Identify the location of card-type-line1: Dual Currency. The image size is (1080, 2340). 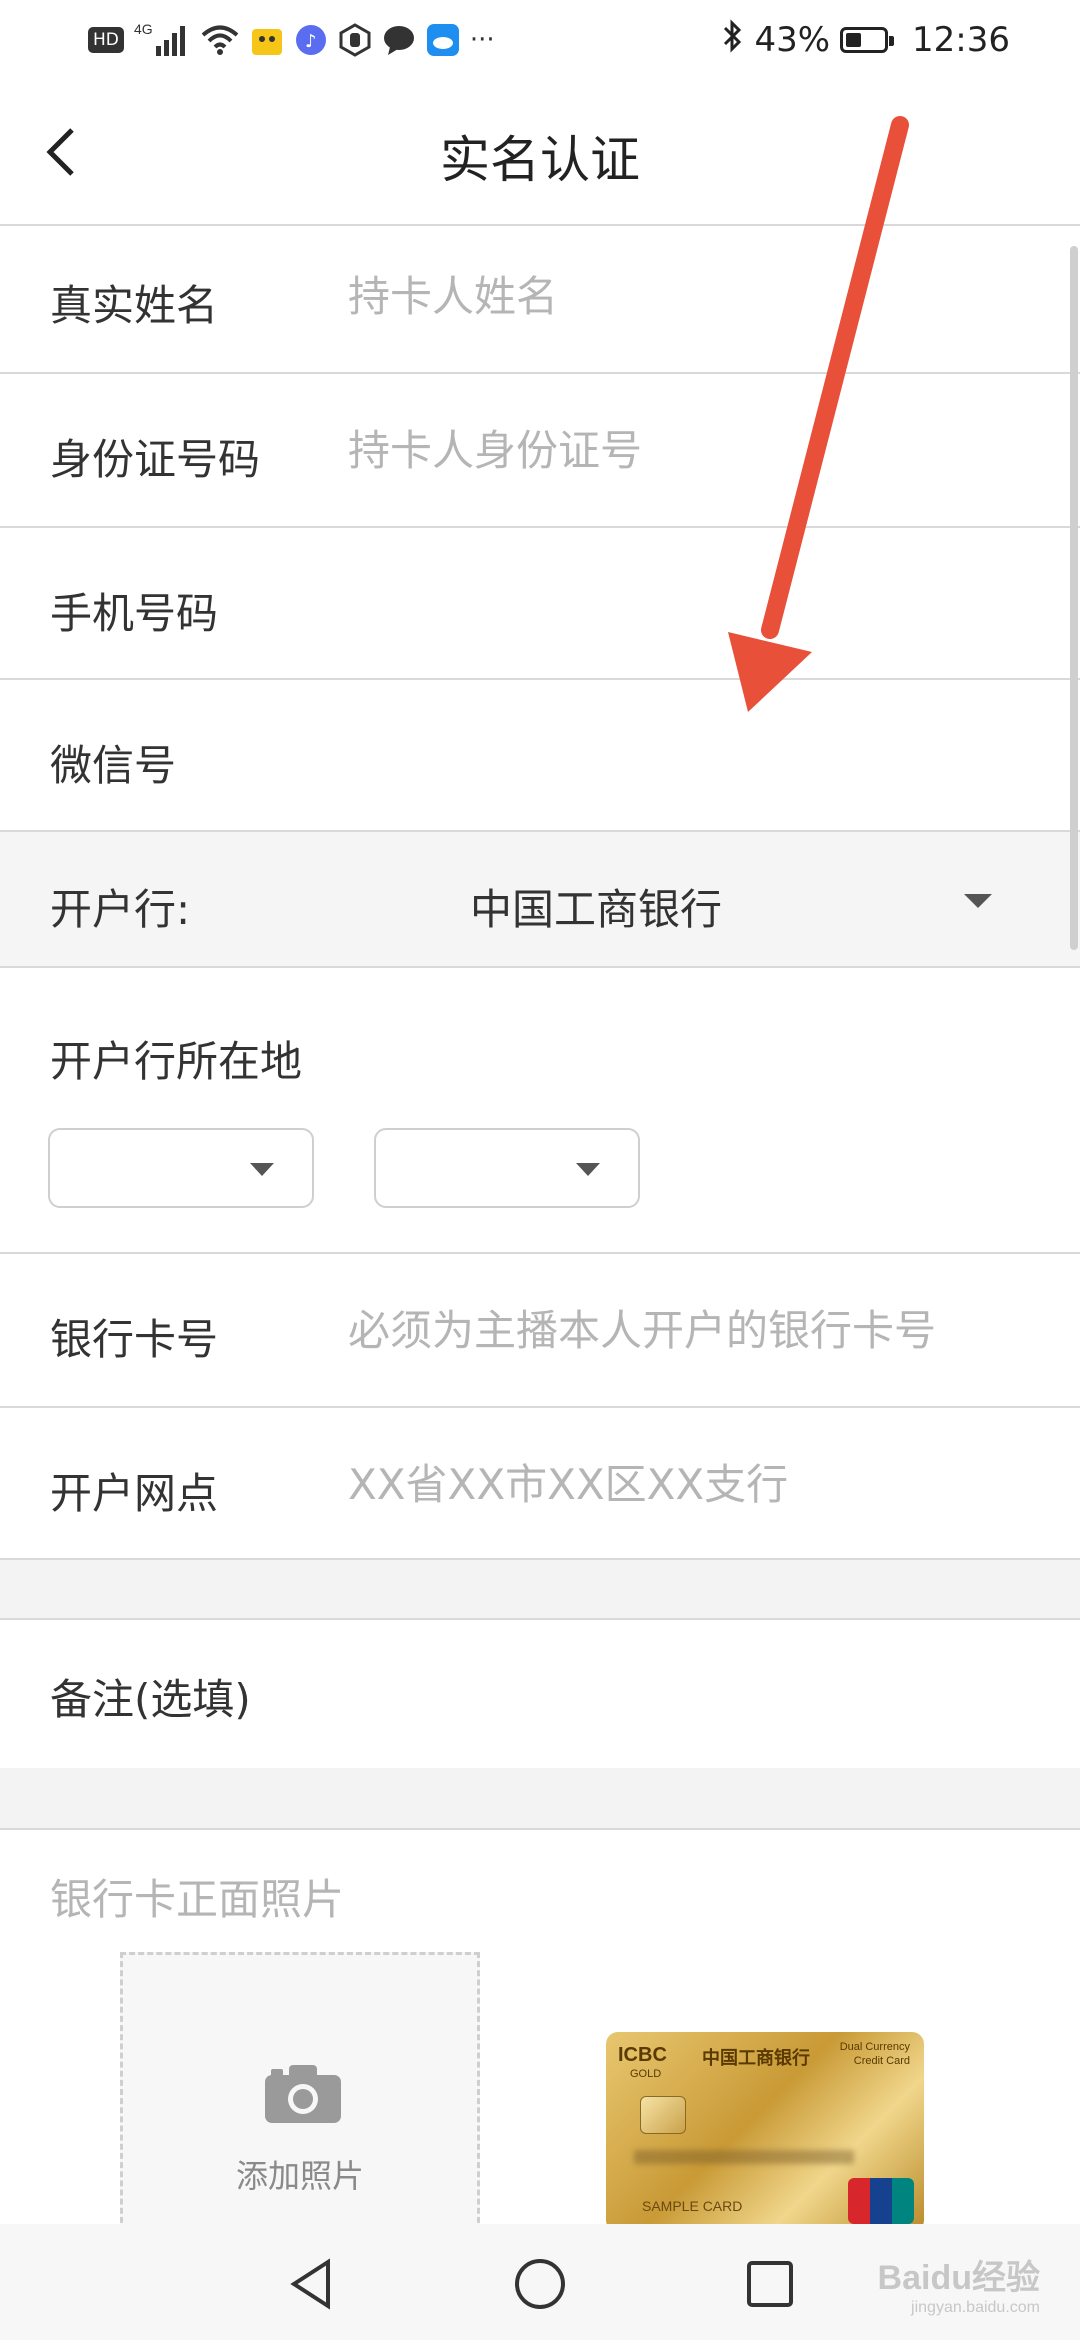
(874, 2047).